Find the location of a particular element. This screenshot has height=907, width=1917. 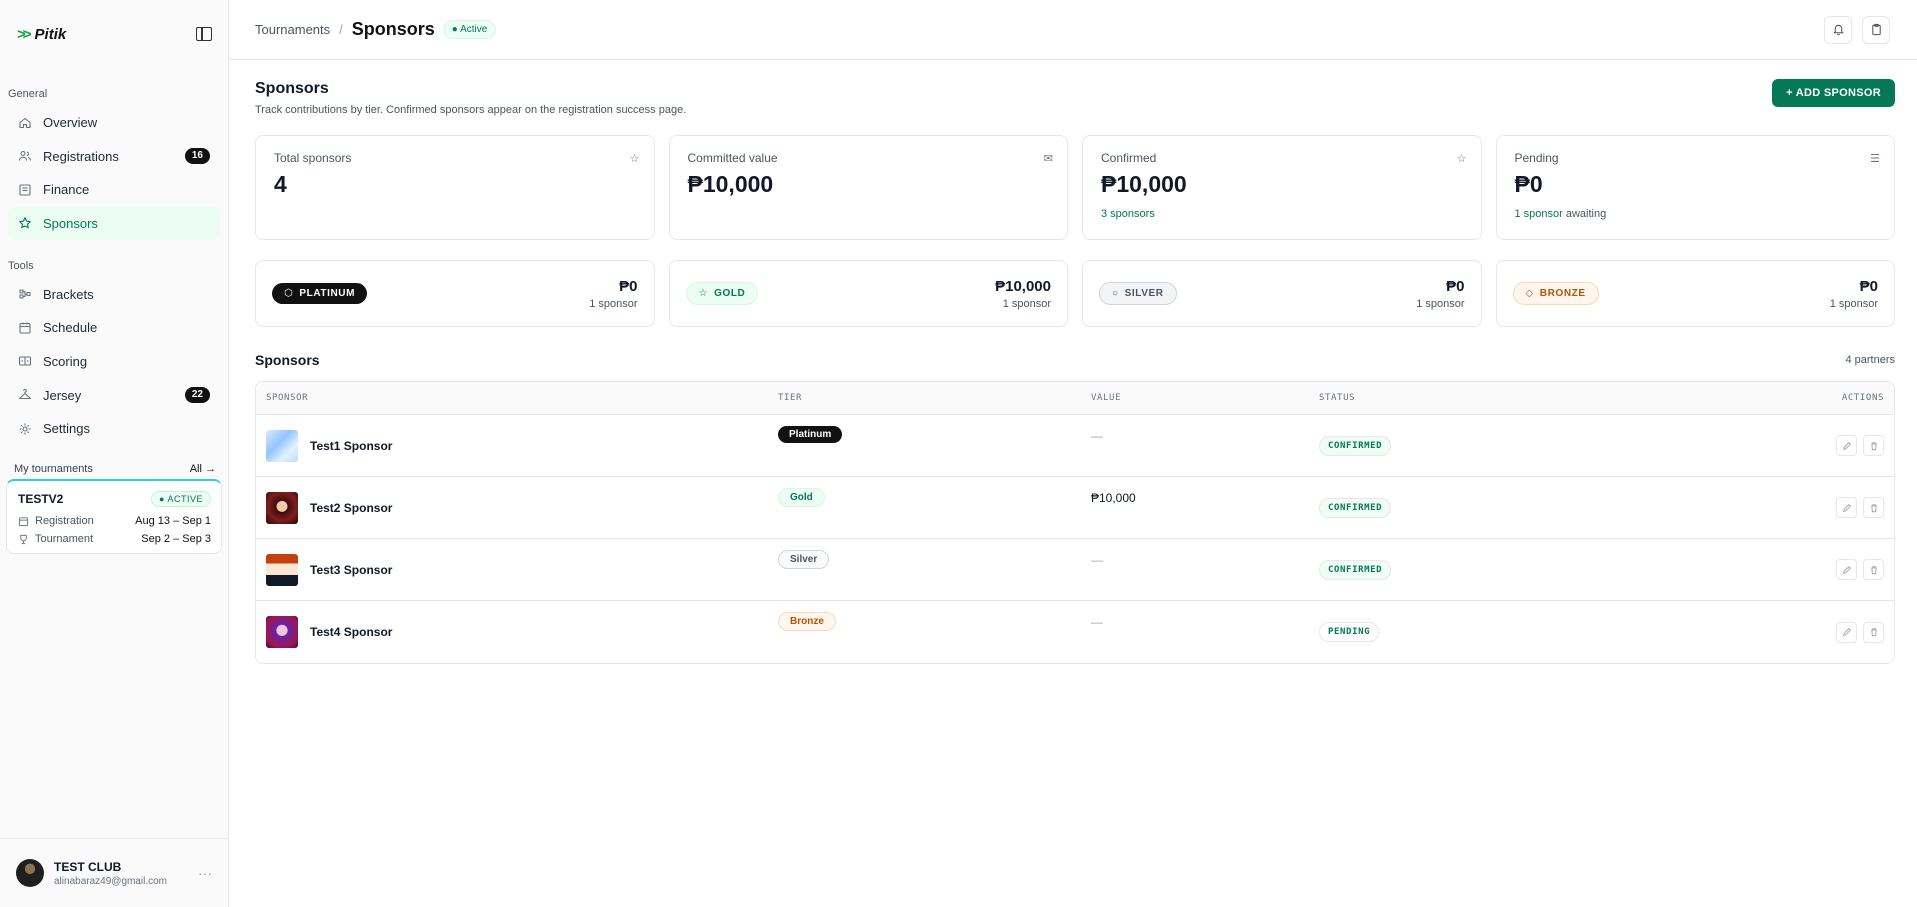

brand-logo: >> Pitik is located at coordinates (41, 34).